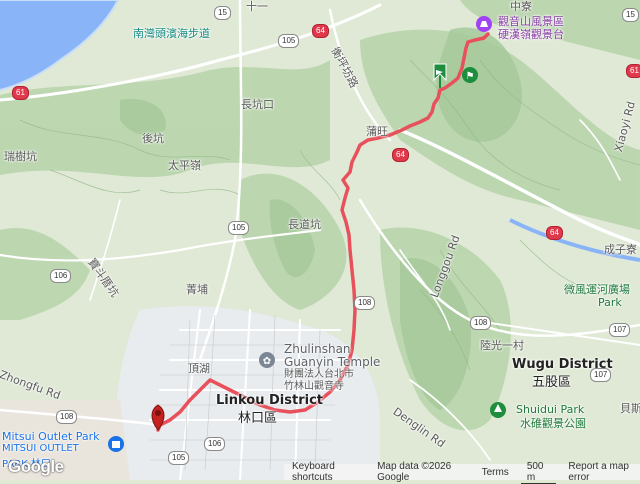  Describe the element at coordinates (222, 13) in the screenshot. I see `road-shield-15: 15` at that location.